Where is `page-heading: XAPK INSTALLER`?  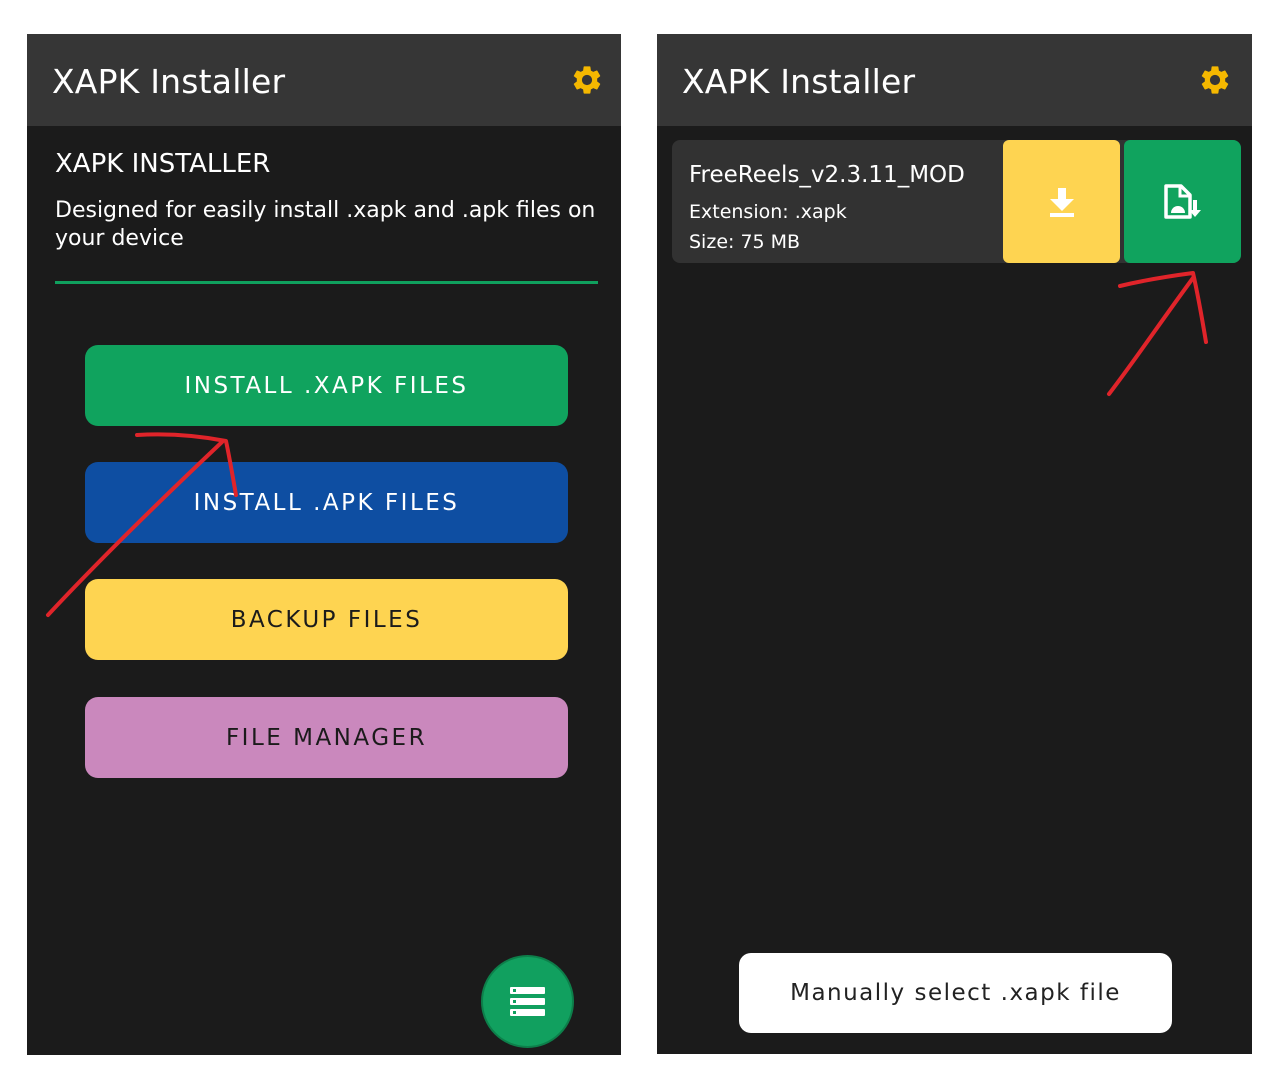
page-heading: XAPK INSTALLER is located at coordinates (163, 164).